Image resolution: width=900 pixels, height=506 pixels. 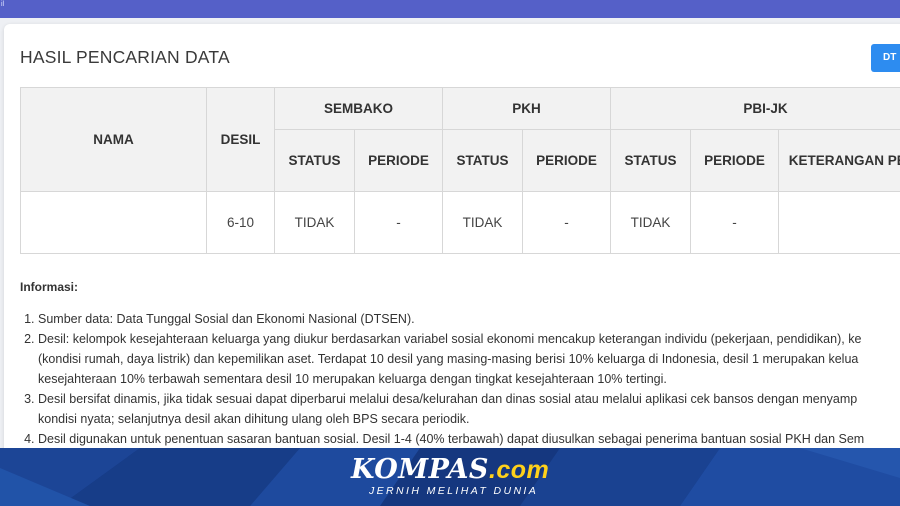 What do you see at coordinates (735, 160) in the screenshot?
I see `header-pbi-periode: PERIODE` at bounding box center [735, 160].